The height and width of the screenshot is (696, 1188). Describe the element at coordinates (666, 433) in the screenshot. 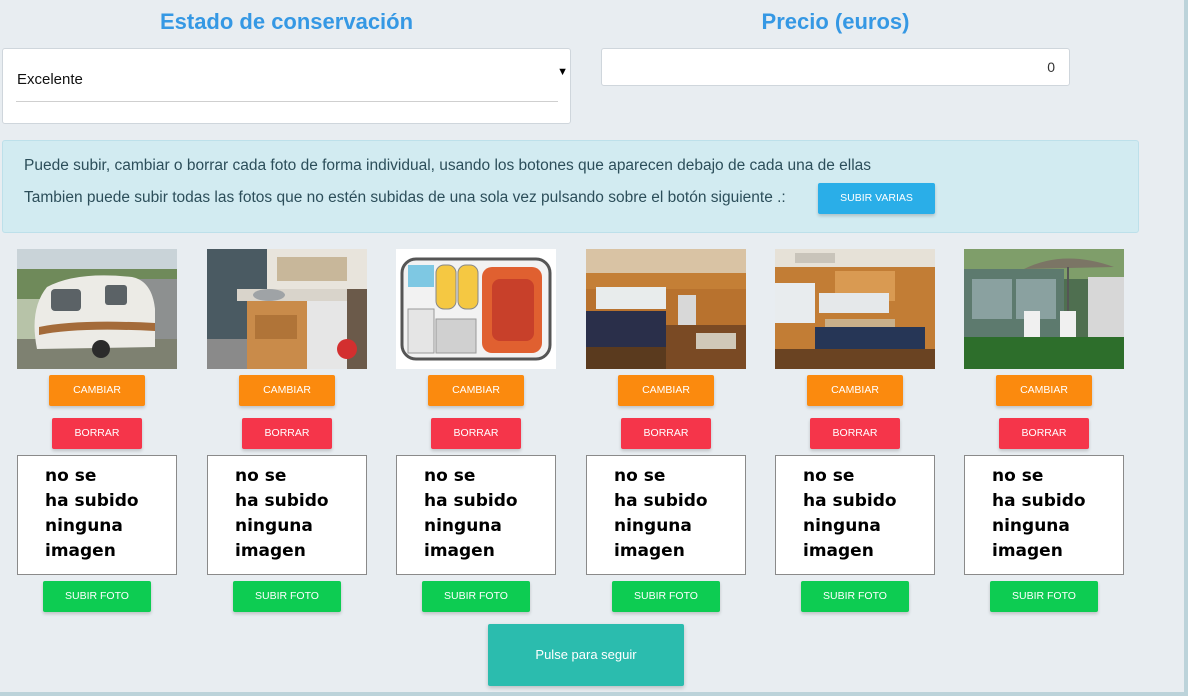

I see `delete-photo-button-4: BORRAR` at that location.